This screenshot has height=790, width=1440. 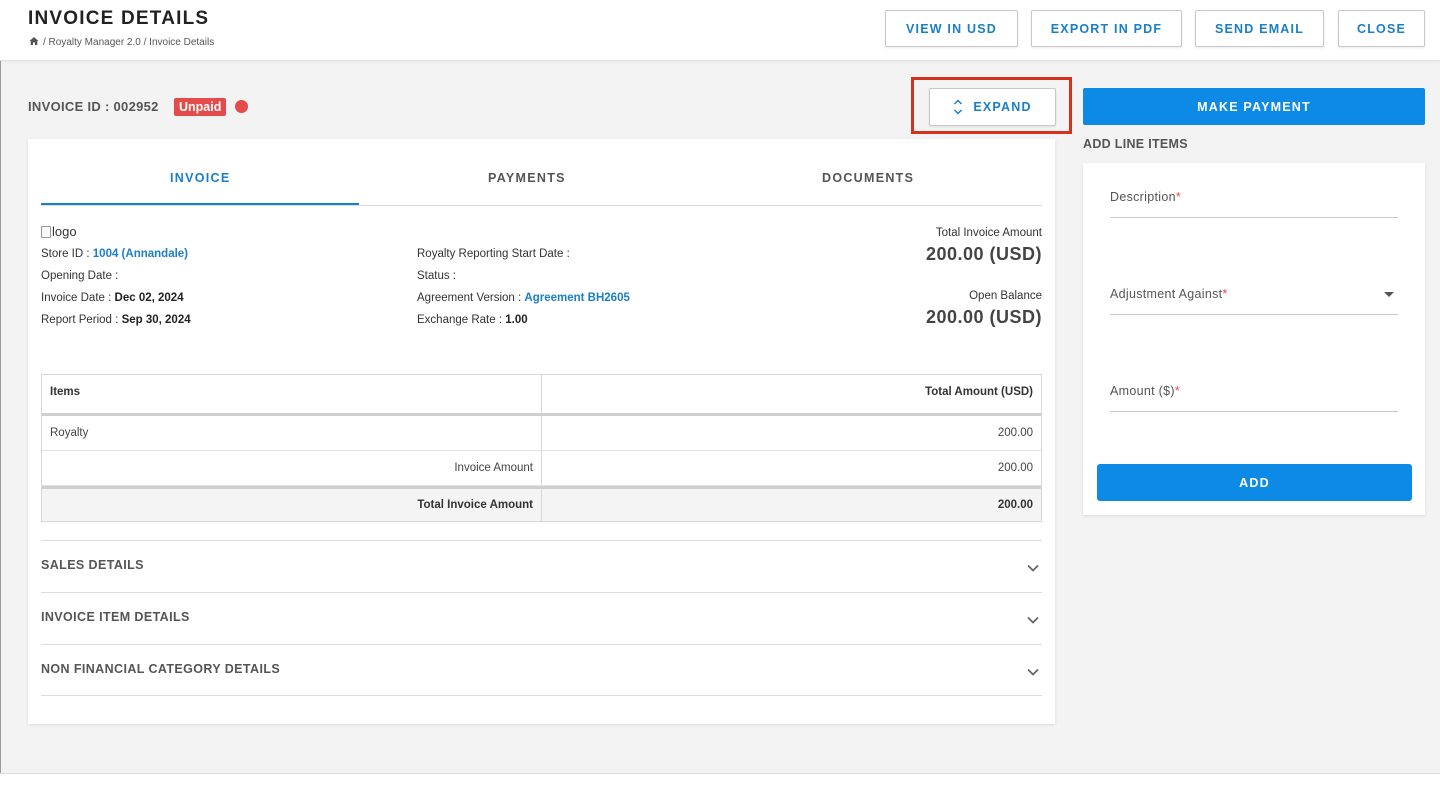 What do you see at coordinates (1254, 301) in the screenshot?
I see `adjustment-against-select: Adjustment Against*` at bounding box center [1254, 301].